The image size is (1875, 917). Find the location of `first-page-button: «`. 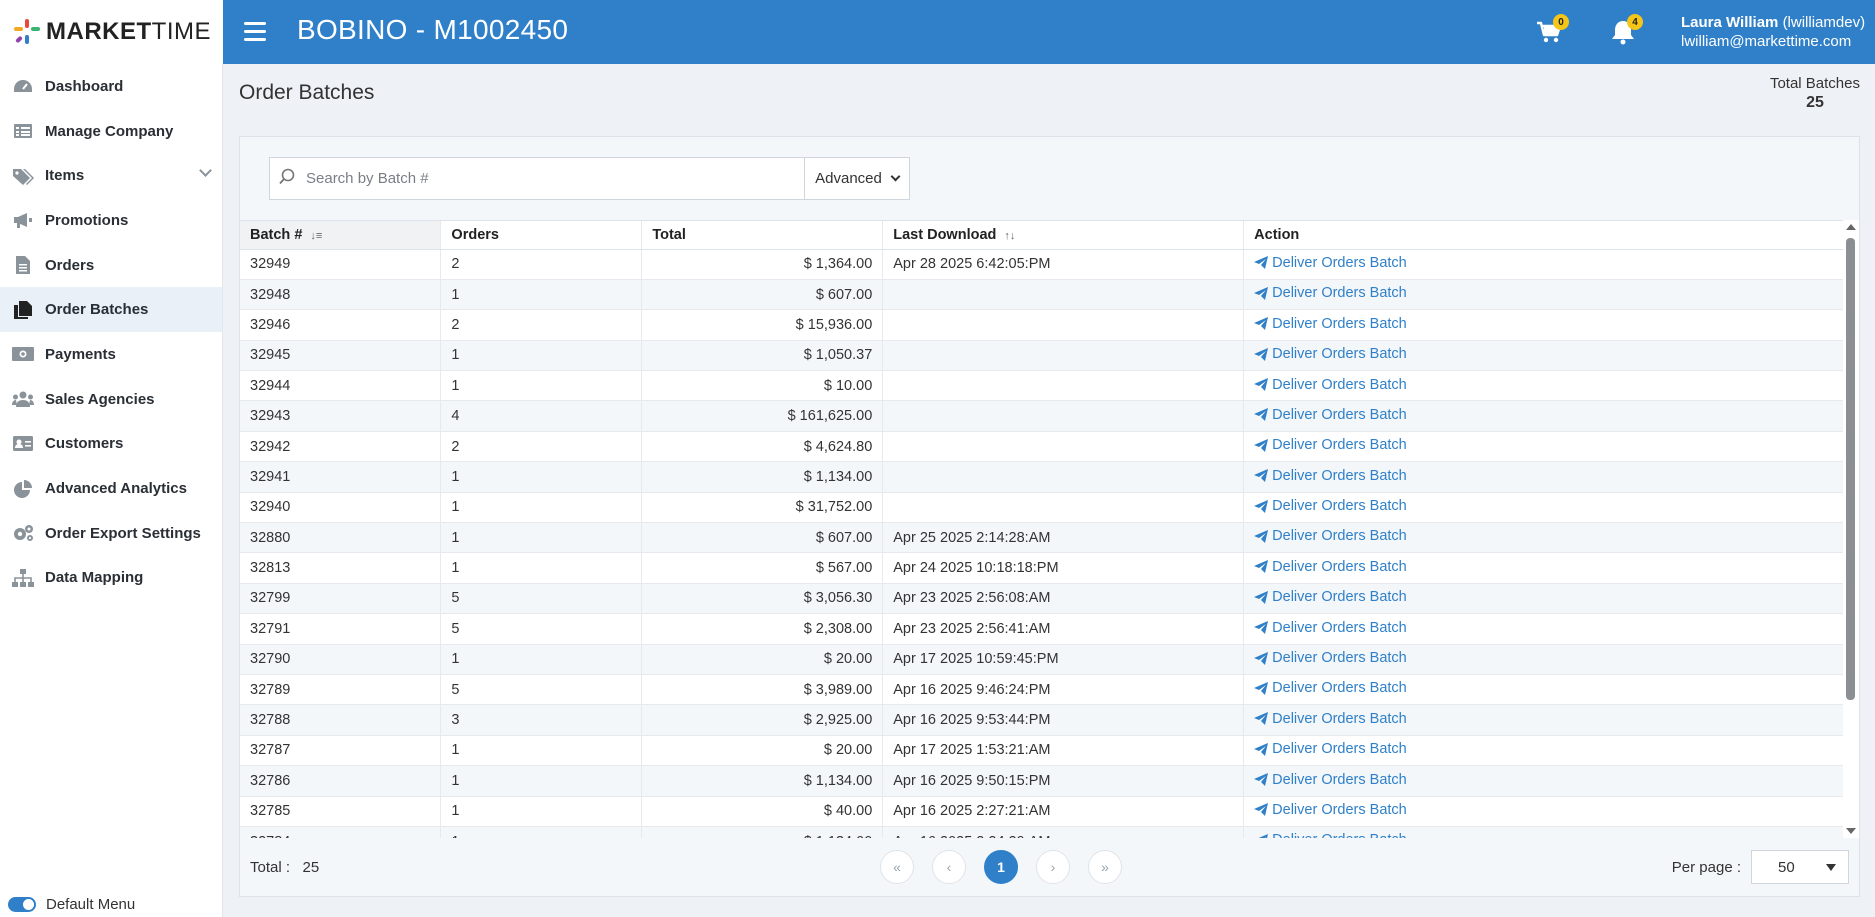

first-page-button: « is located at coordinates (897, 867).